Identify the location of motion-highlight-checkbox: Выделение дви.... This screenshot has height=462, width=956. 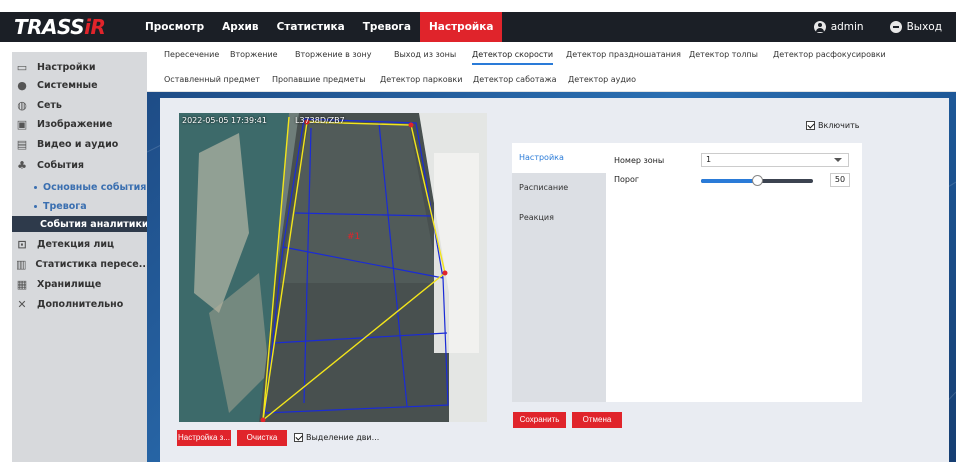
(336, 437).